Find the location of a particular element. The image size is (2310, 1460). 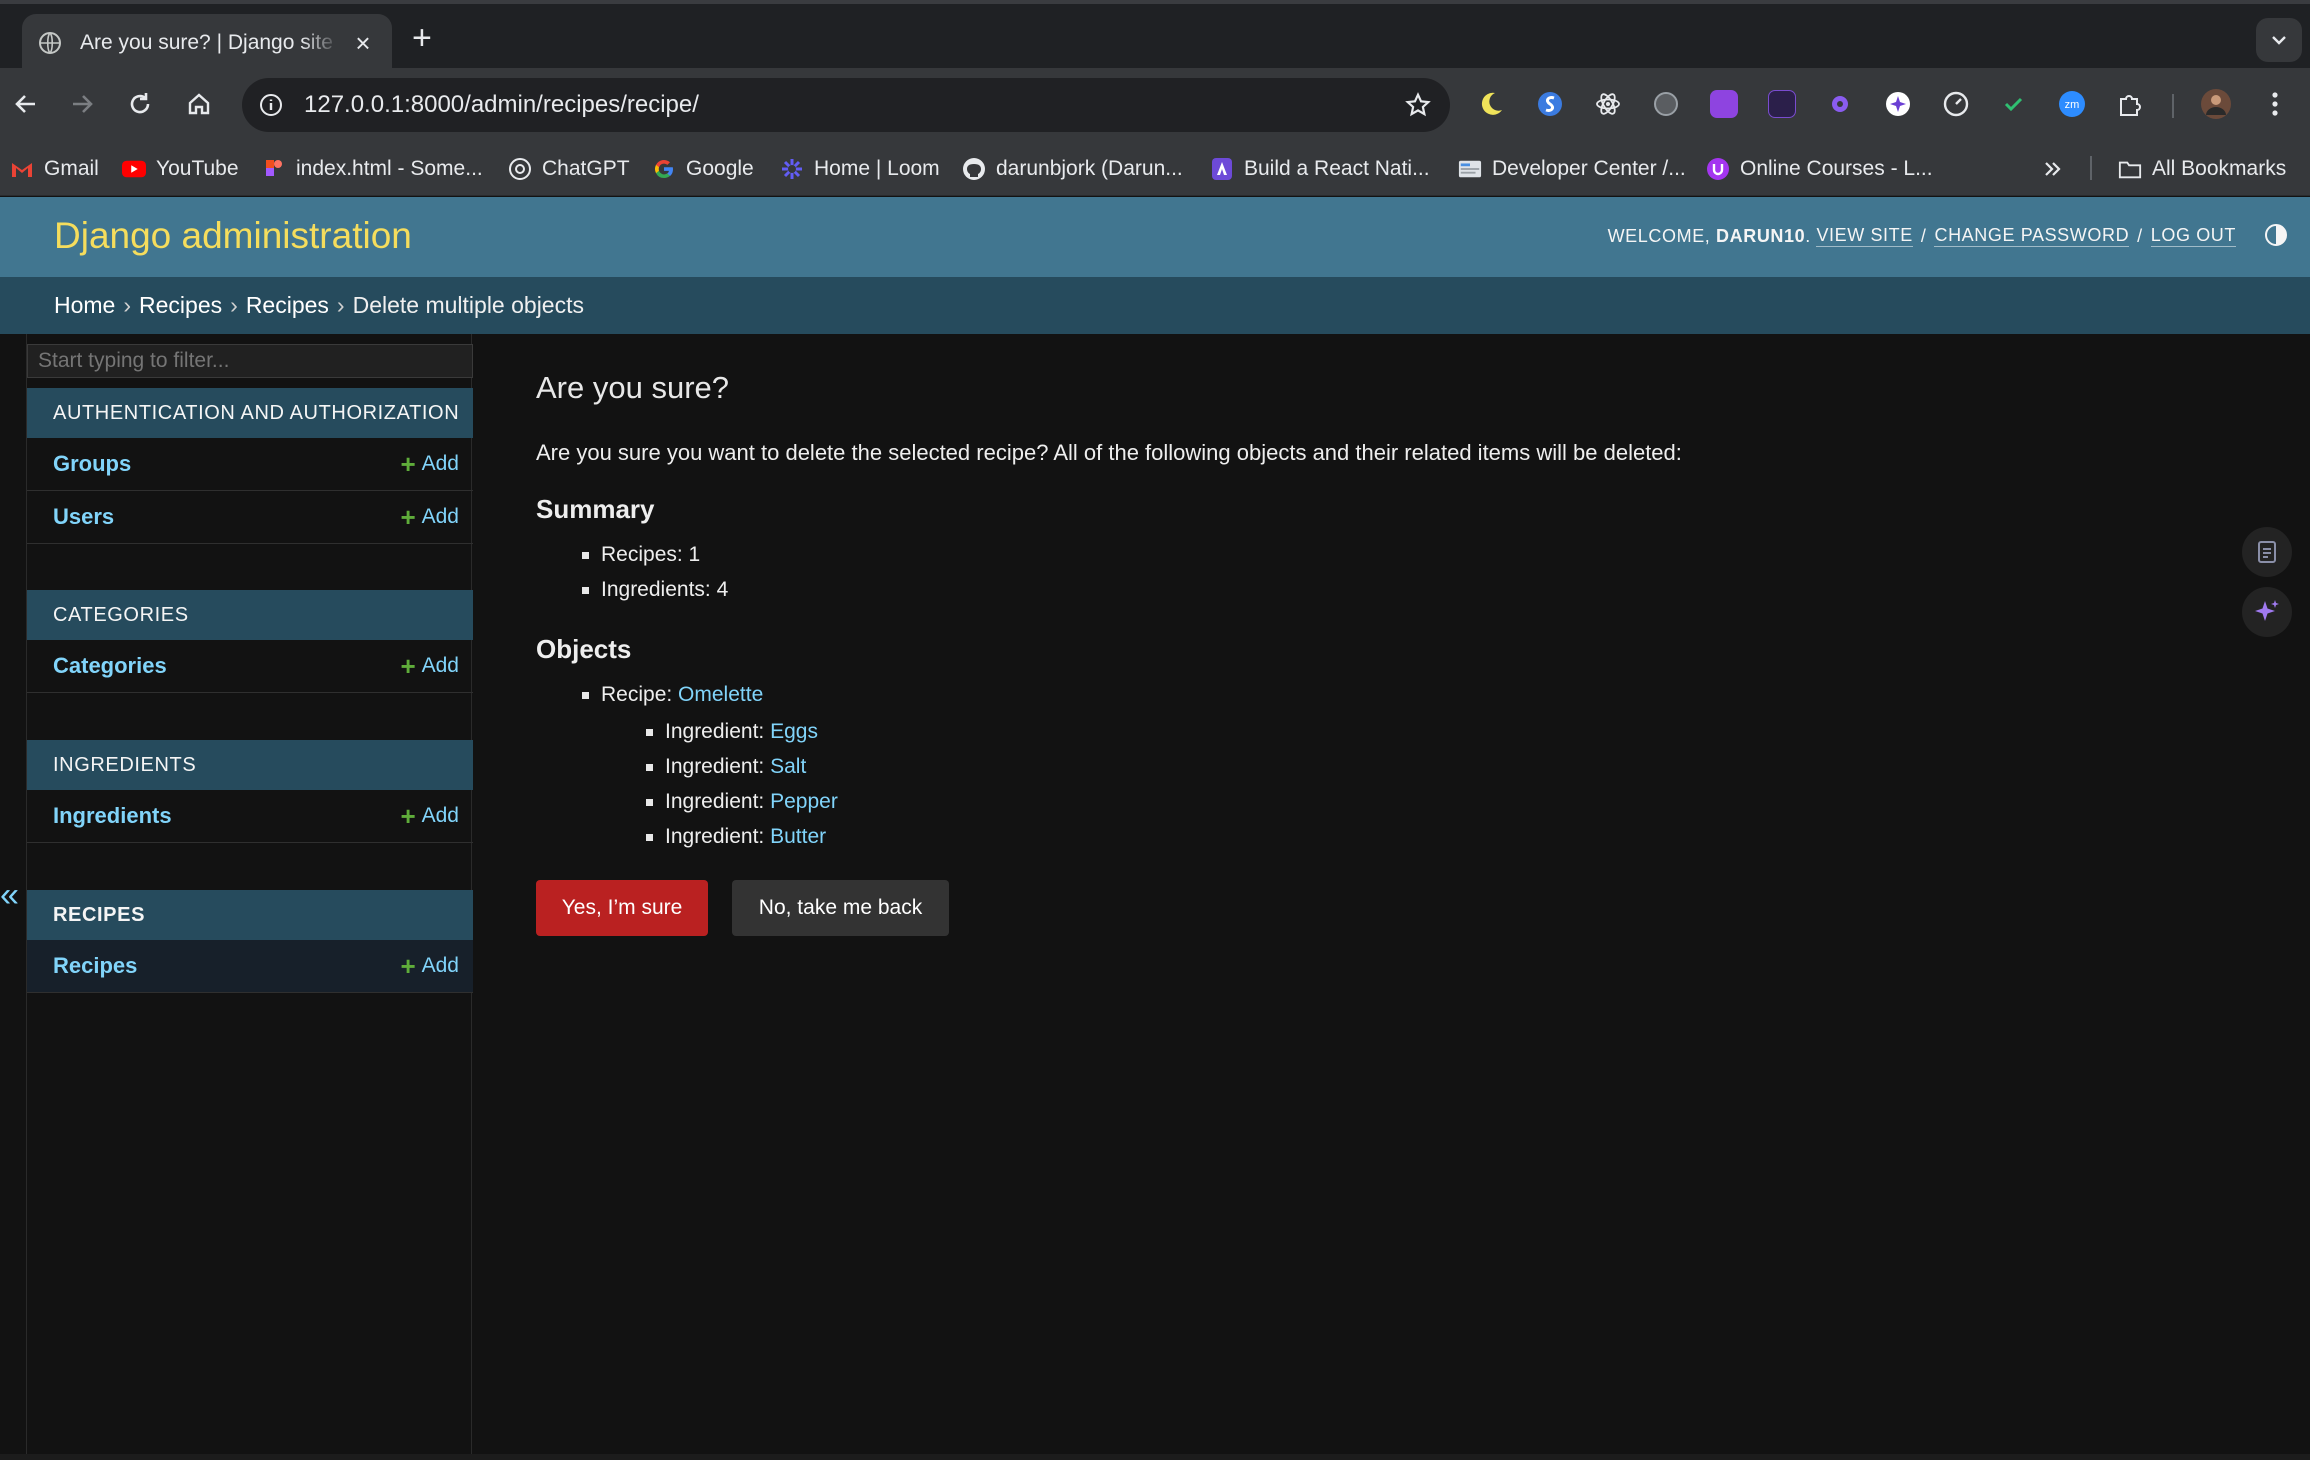

globe-icon is located at coordinates (50, 43).